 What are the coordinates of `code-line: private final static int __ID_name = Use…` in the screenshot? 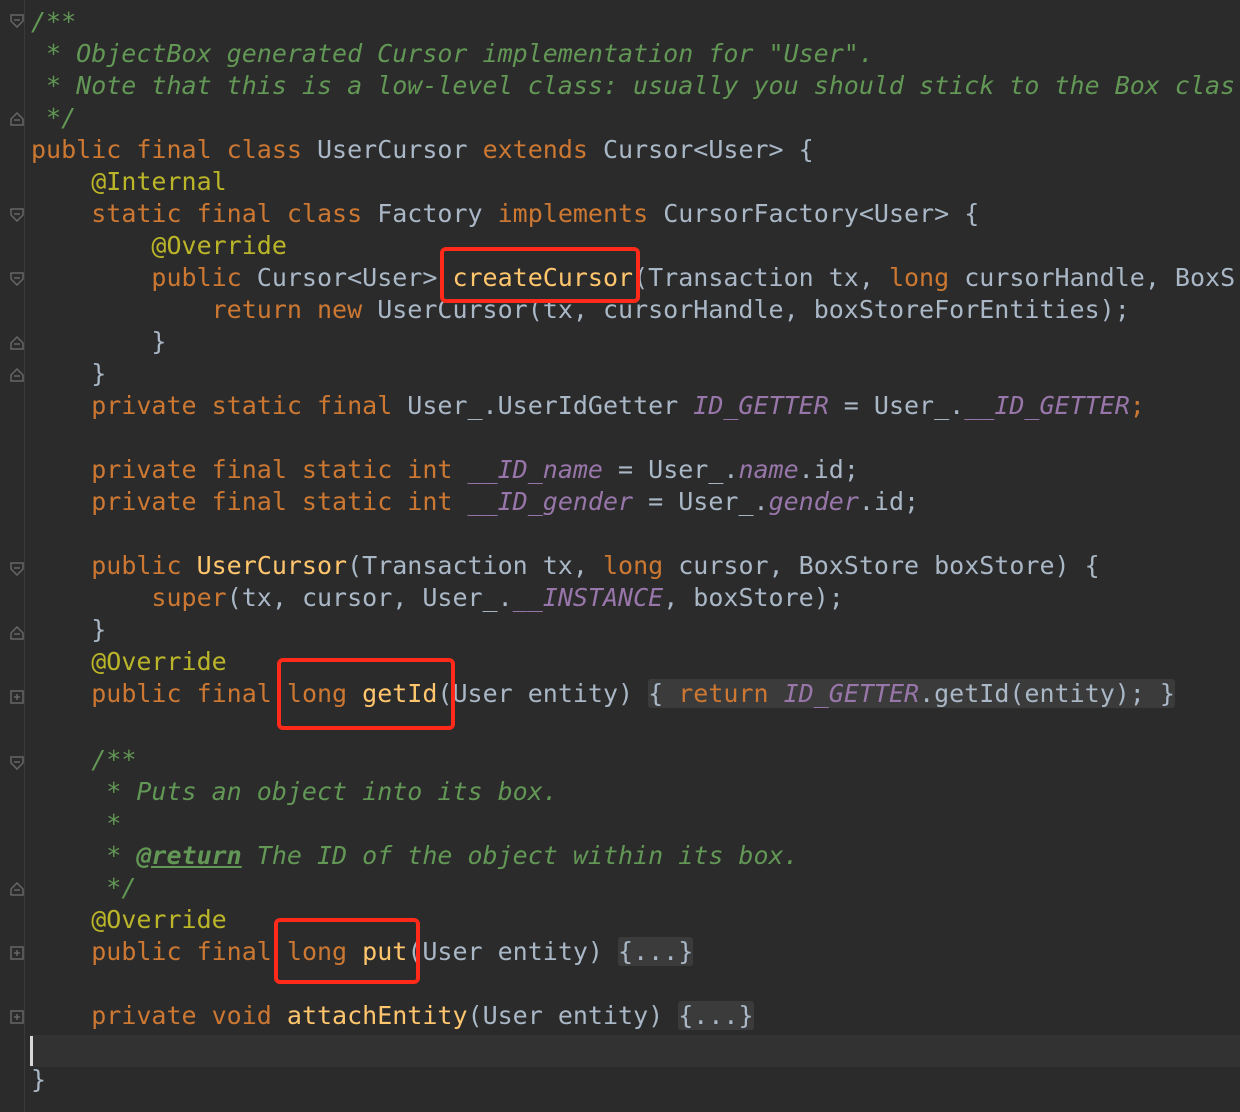 It's located at (445, 470).